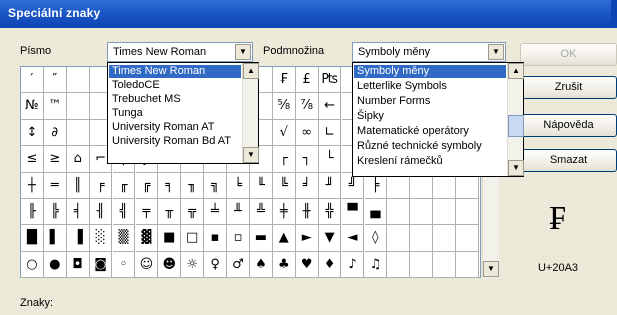 This screenshot has height=315, width=617. Describe the element at coordinates (55, 238) in the screenshot. I see `char-cell: ▌` at that location.